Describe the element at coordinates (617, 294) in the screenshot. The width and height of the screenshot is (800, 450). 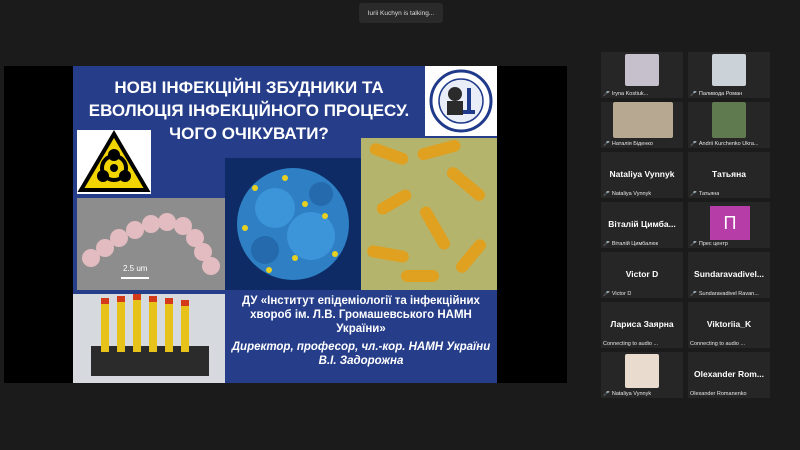
I see `participant-label: 🎤 Victor D` at that location.